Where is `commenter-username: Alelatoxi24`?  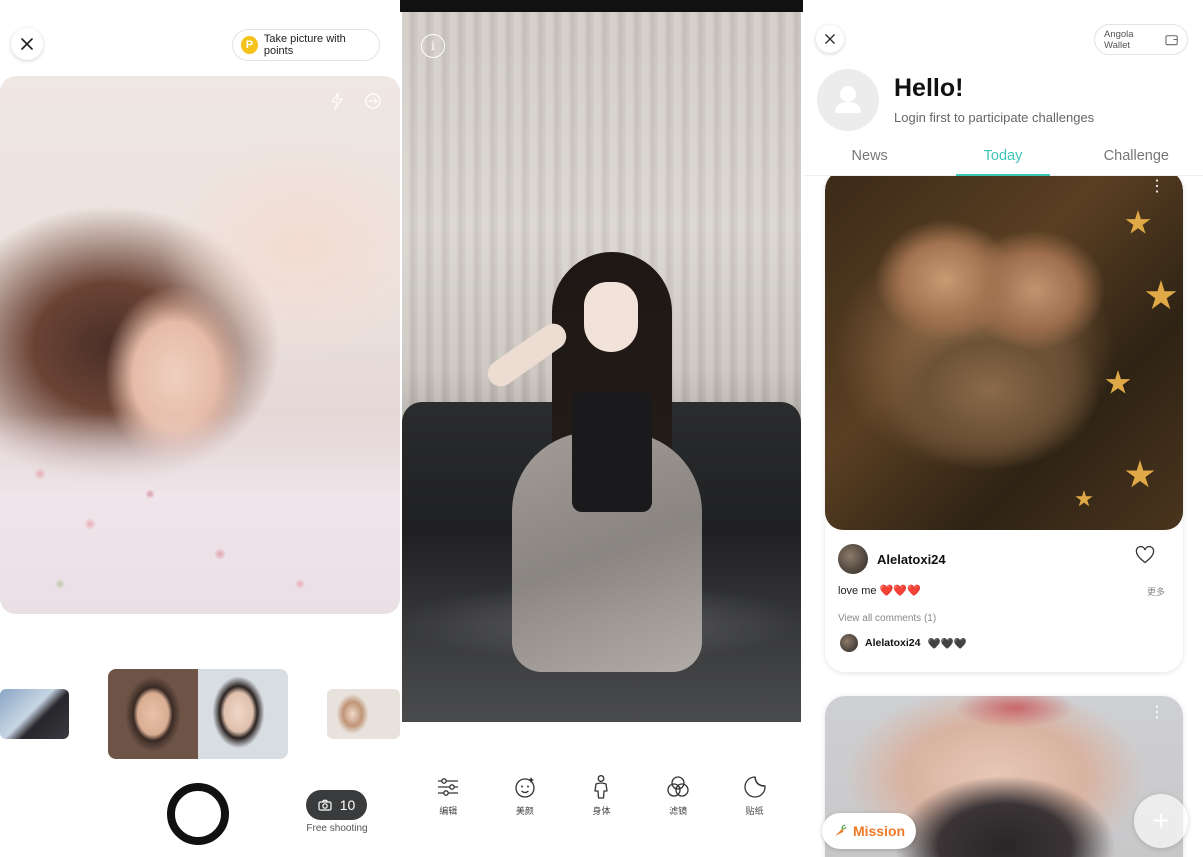 commenter-username: Alelatoxi24 is located at coordinates (892, 643).